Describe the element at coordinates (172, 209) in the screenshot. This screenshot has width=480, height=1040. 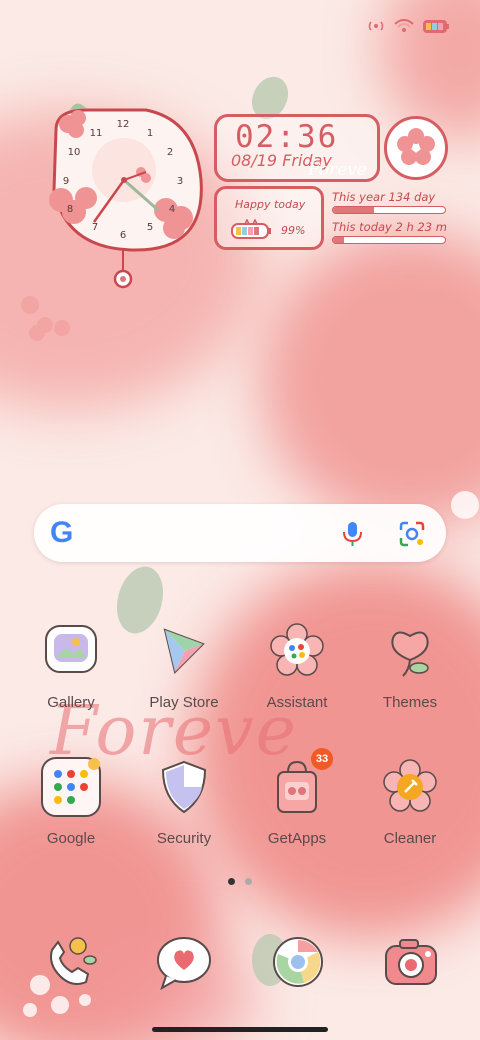
I see `clock-numeral: 4` at that location.